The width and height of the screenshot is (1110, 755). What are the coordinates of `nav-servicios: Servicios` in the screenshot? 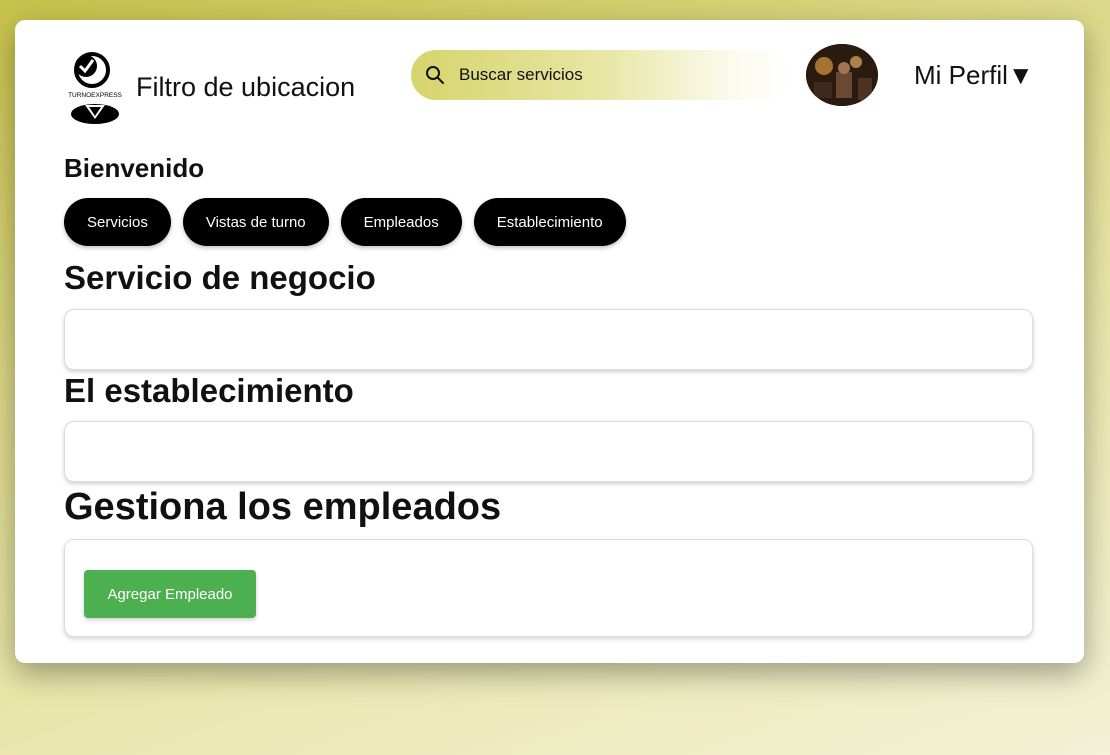 It's located at (117, 222).